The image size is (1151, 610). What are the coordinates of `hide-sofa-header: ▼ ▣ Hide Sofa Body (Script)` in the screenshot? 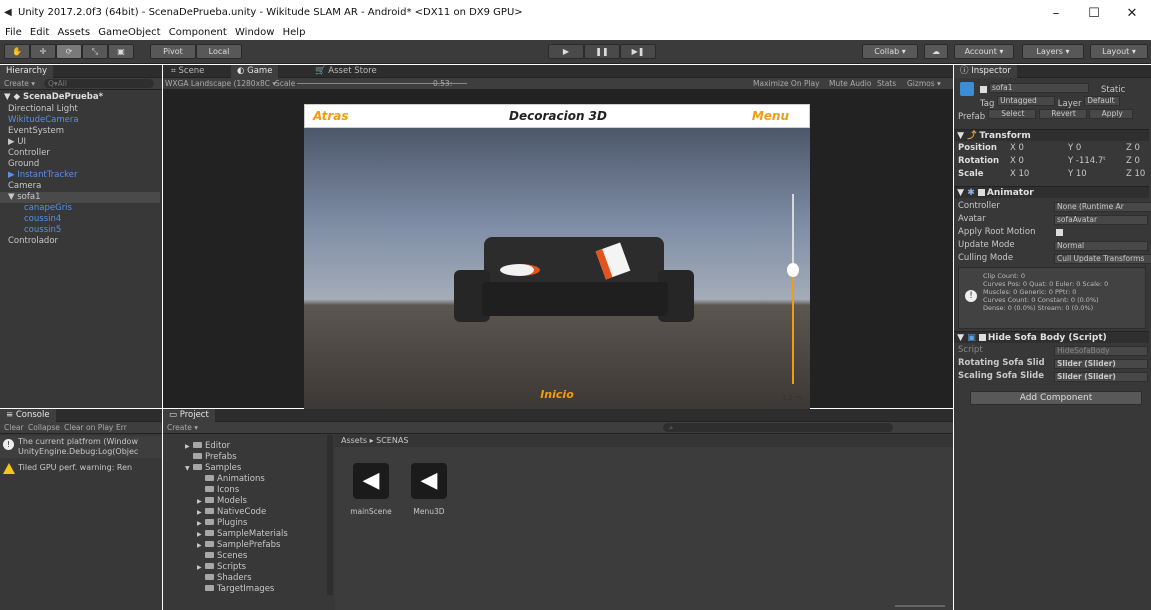 It's located at (1051, 337).